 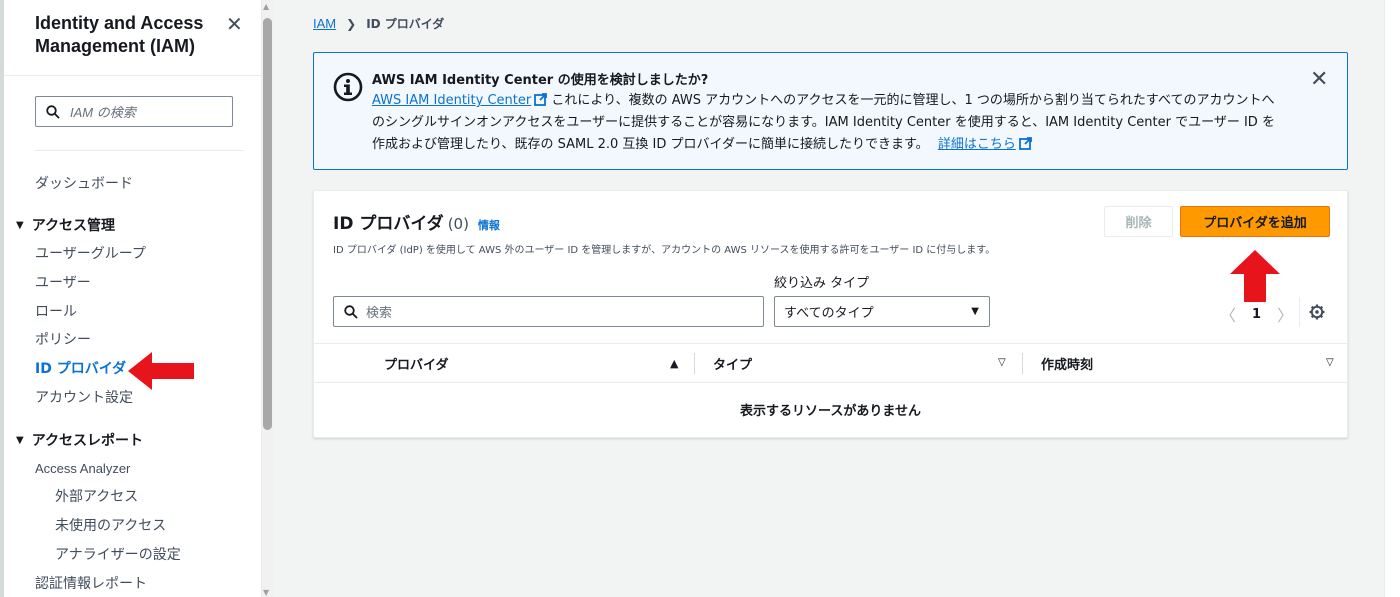 I want to click on sidebar-scrollbar-thumb, so click(x=267, y=224).